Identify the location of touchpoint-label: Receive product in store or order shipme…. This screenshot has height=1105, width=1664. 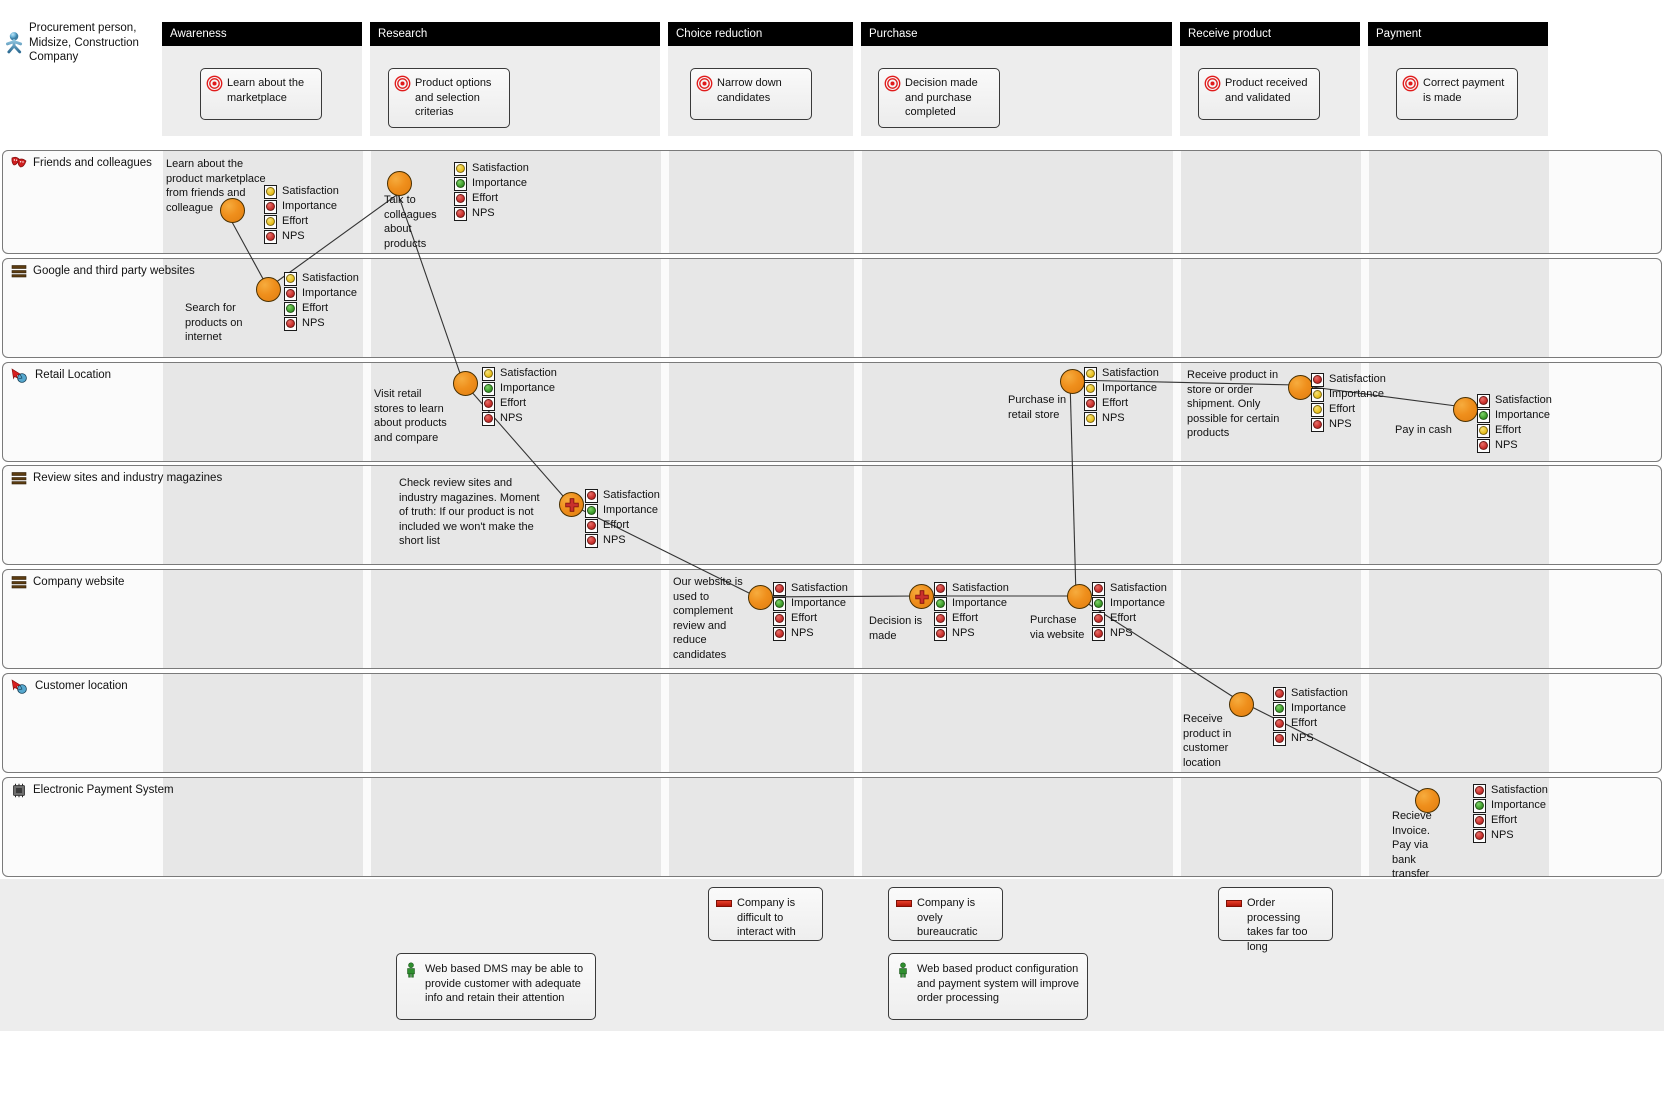
(1233, 404).